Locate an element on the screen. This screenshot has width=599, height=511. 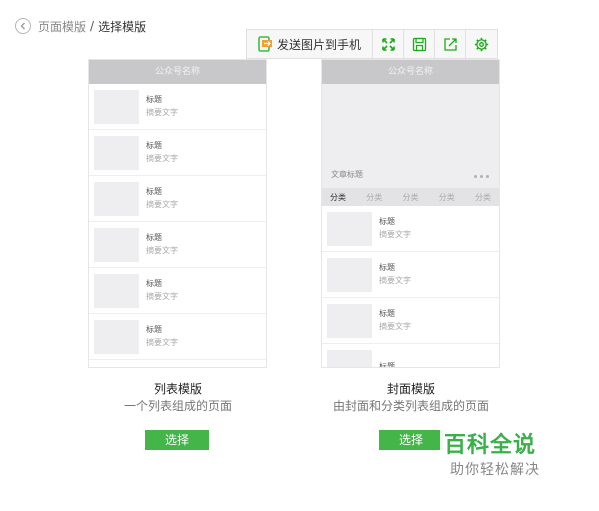
category-bar: 分类 分类 分类 分类 分类 is located at coordinates (410, 197).